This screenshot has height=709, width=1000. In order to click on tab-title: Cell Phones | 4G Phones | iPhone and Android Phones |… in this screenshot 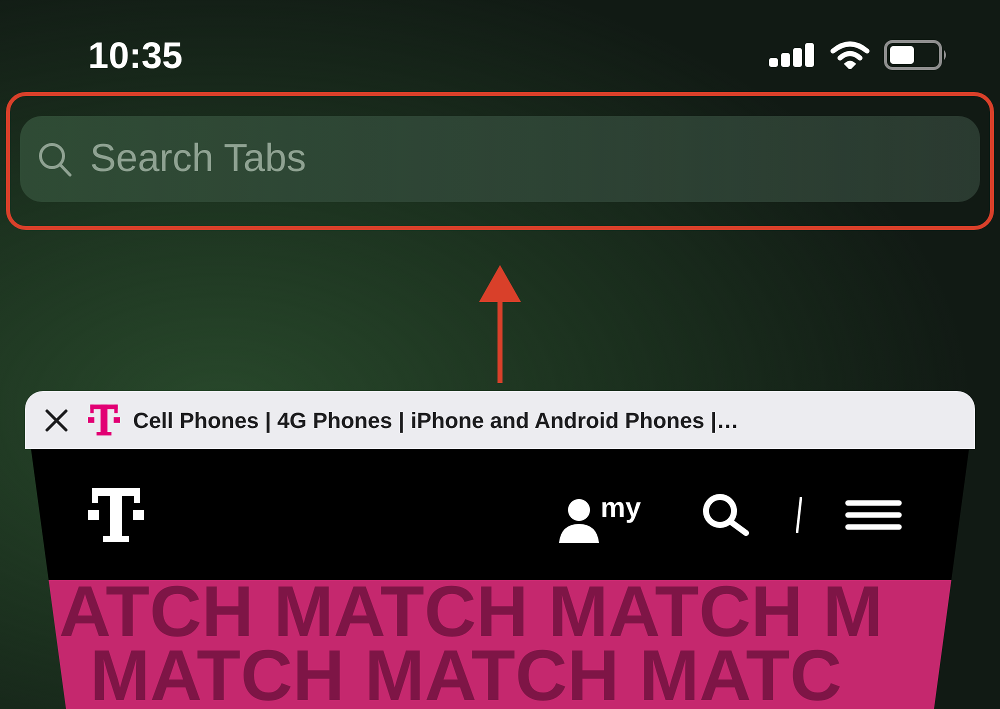, I will do `click(436, 420)`.